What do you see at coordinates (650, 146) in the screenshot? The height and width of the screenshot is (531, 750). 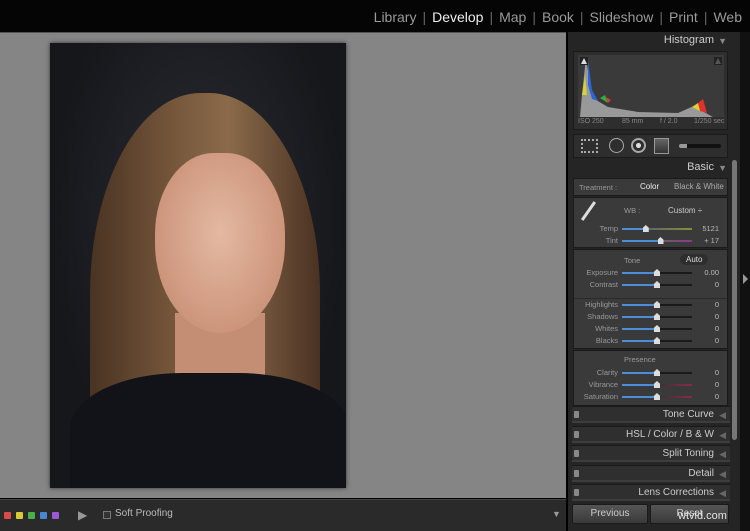 I see `tool-strip` at bounding box center [650, 146].